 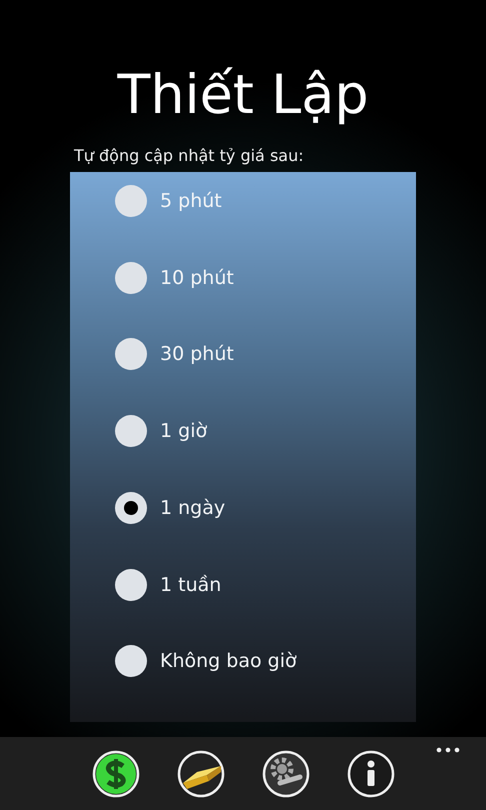 I want to click on ingot-button, so click(x=201, y=774).